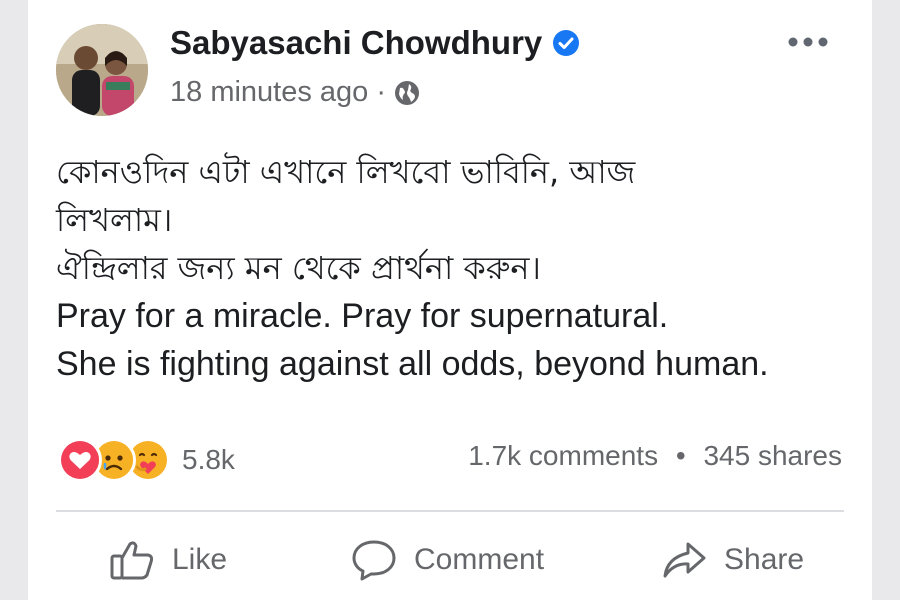  Describe the element at coordinates (808, 42) in the screenshot. I see `more-options-icon` at that location.